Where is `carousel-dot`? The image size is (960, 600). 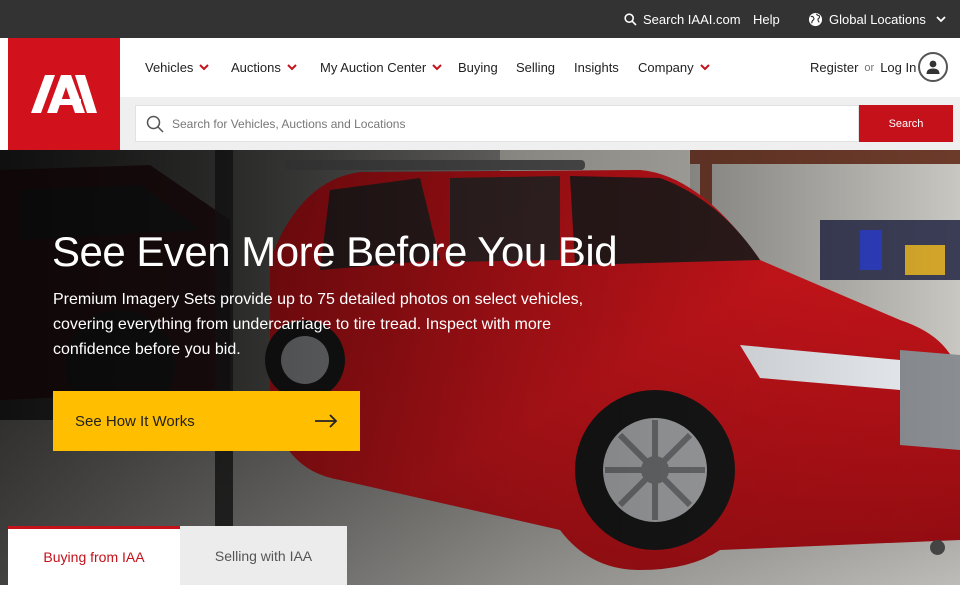 carousel-dot is located at coordinates (937, 547).